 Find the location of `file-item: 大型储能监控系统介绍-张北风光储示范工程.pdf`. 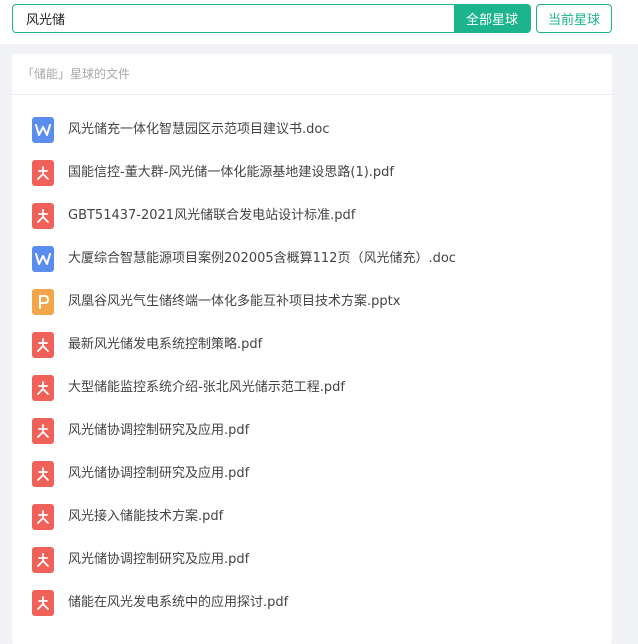

file-item: 大型储能监控系统介绍-张北风光储示范工程.pdf is located at coordinates (312, 394).